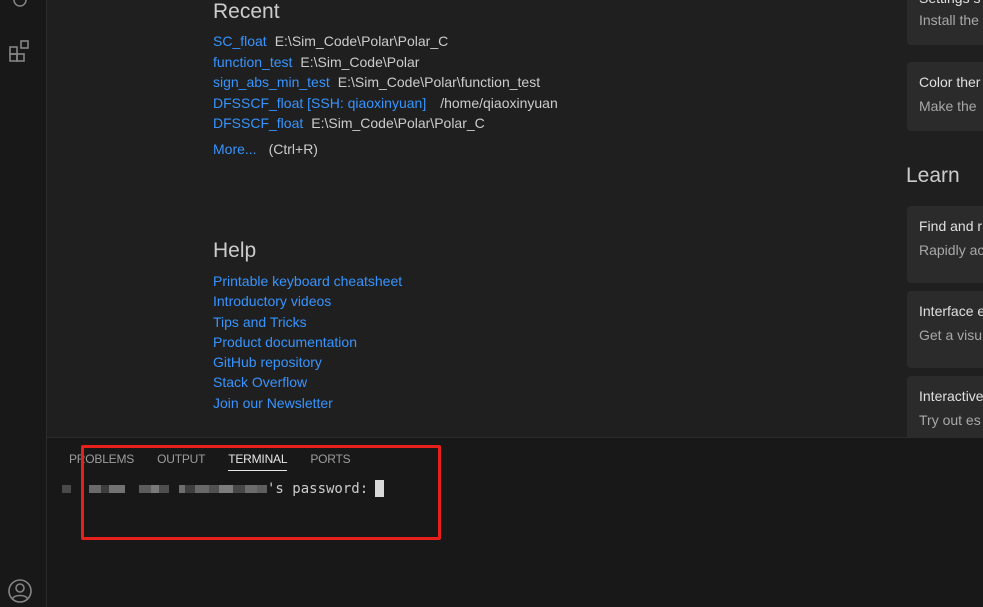  Describe the element at coordinates (307, 382) in the screenshot. I see `help-link: Stack Overflow` at that location.